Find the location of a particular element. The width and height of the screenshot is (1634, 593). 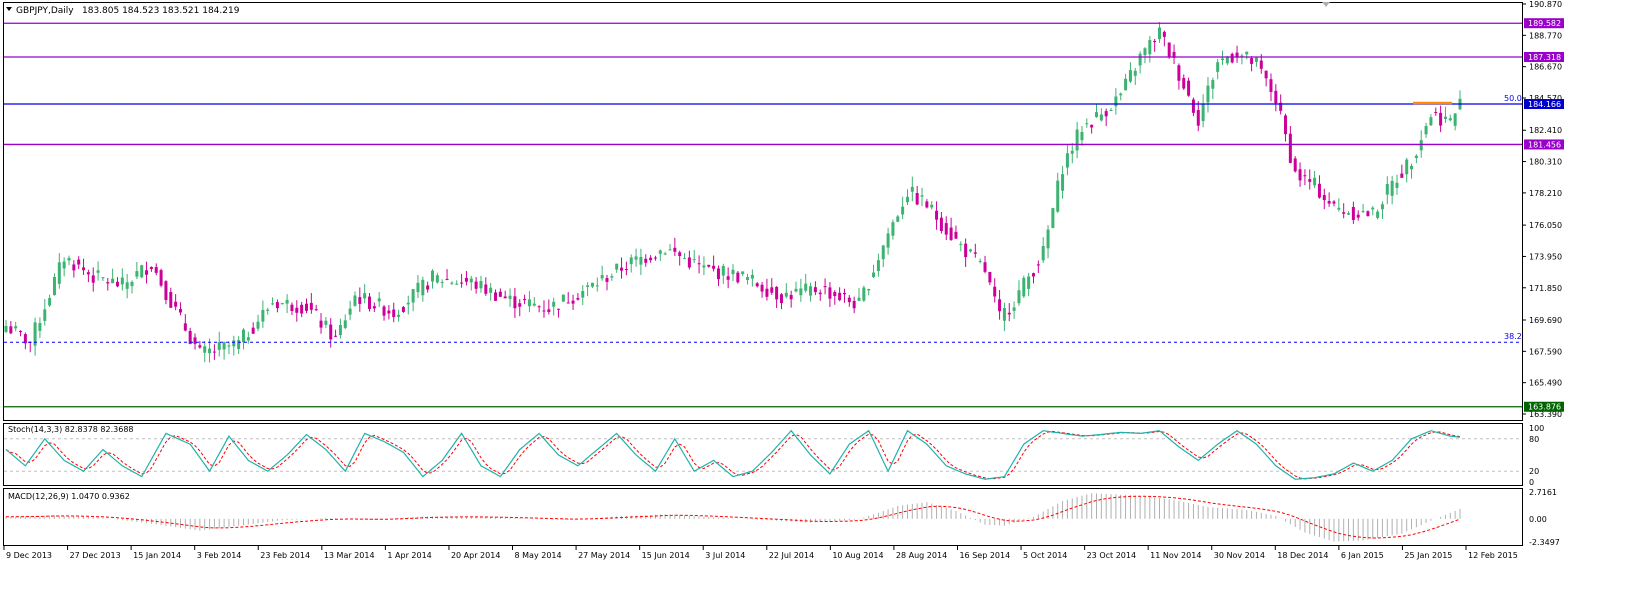

price-tick-label: 186.670 is located at coordinates (1545, 67).